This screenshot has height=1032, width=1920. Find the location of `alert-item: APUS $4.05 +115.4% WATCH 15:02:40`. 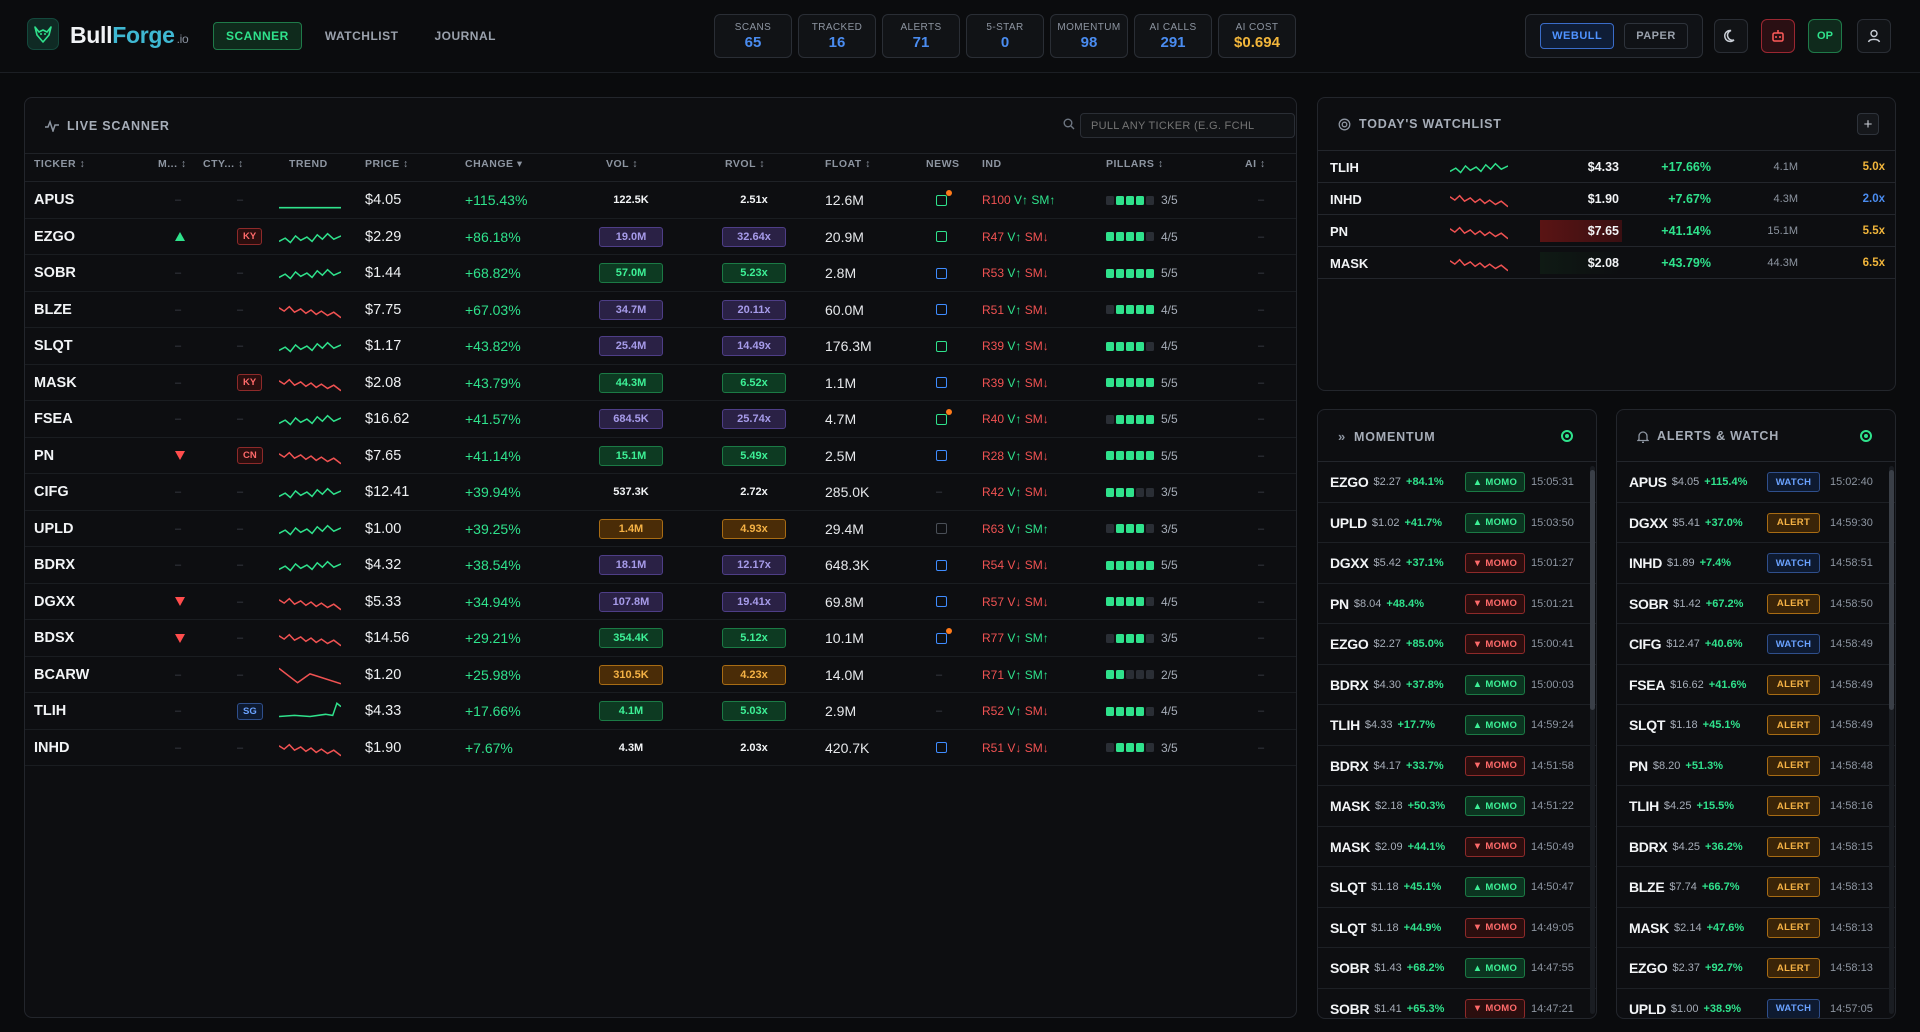

alert-item: APUS $4.05 +115.4% WATCH 15:02:40 is located at coordinates (1756, 482).